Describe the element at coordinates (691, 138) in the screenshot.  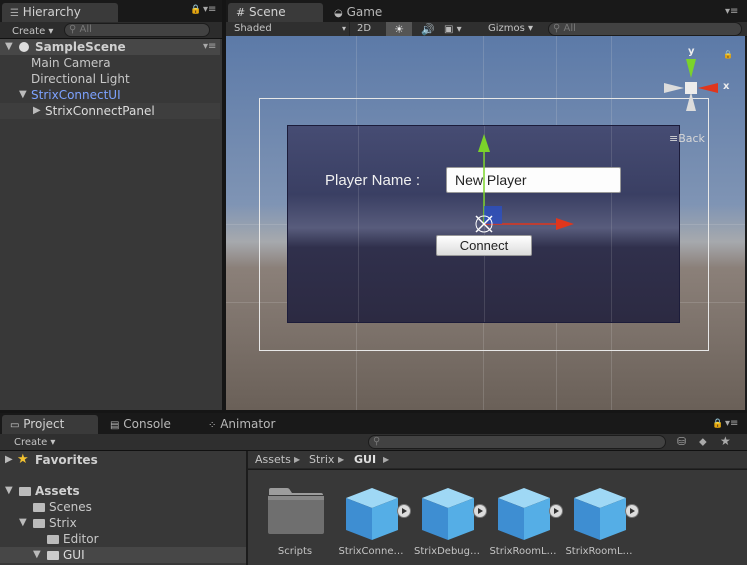
I see `back-label: Back` at that location.